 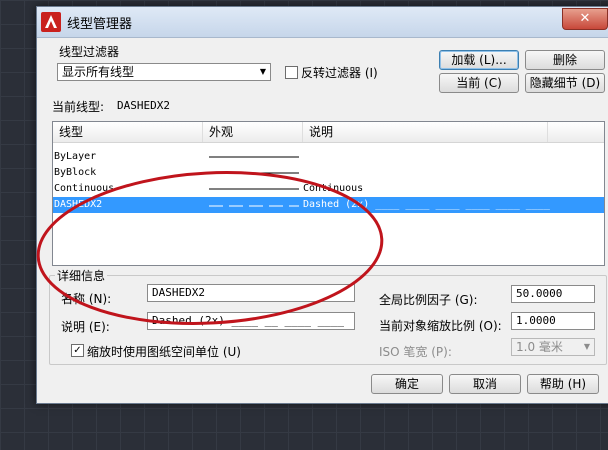 What do you see at coordinates (328, 157) in the screenshot?
I see `list-row-bylayer: ByLayer` at bounding box center [328, 157].